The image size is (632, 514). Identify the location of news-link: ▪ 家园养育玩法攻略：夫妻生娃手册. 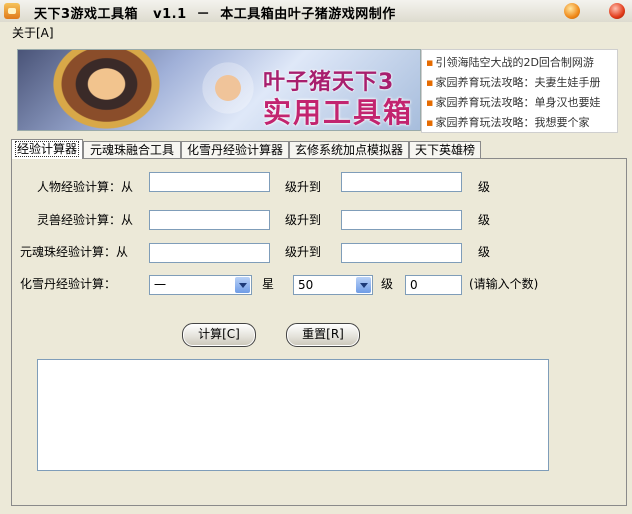
(513, 82).